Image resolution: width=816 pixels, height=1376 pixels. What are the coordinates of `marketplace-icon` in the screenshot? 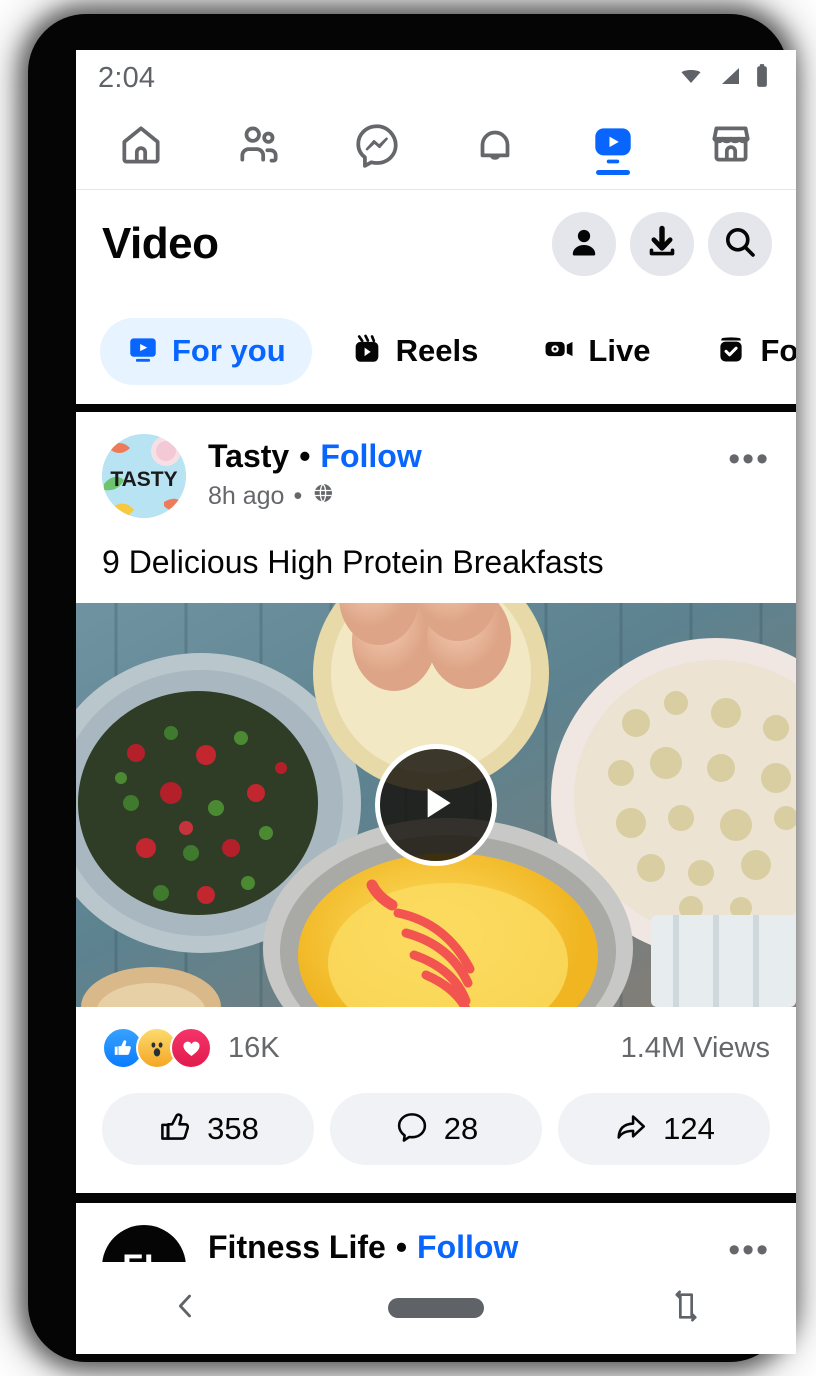 It's located at (731, 147).